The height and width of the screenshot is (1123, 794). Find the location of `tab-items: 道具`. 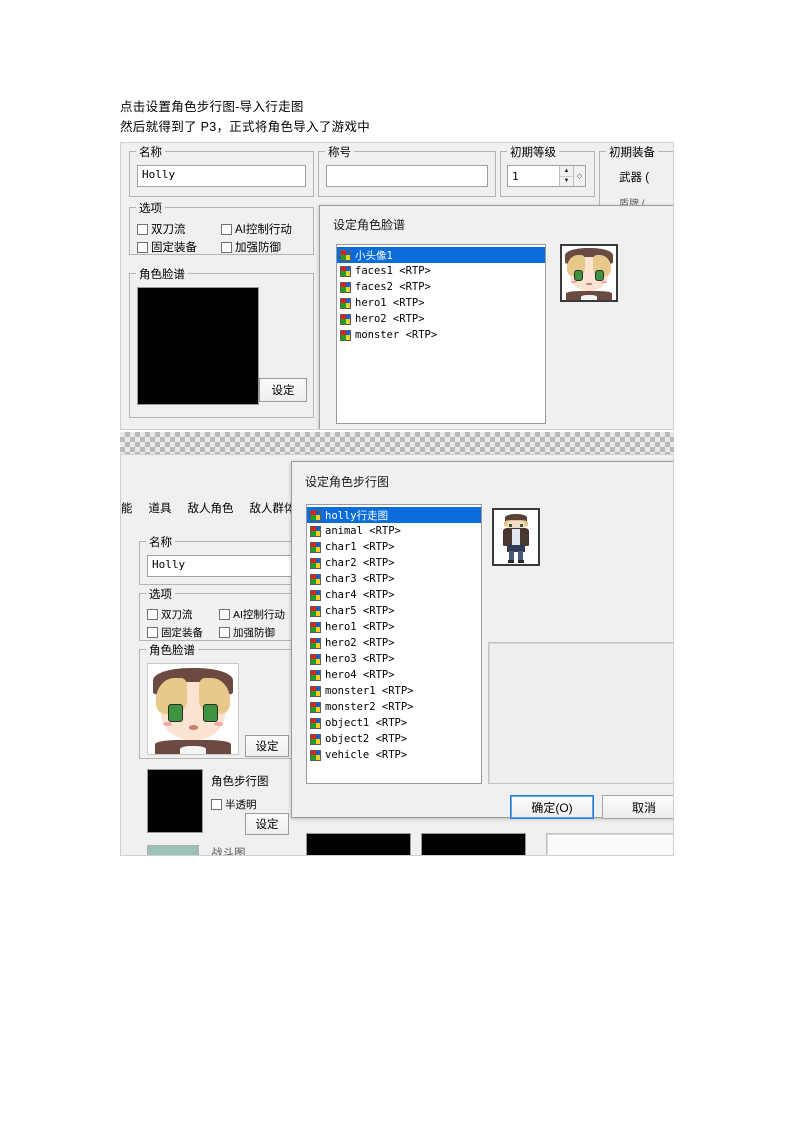

tab-items: 道具 is located at coordinates (160, 508).